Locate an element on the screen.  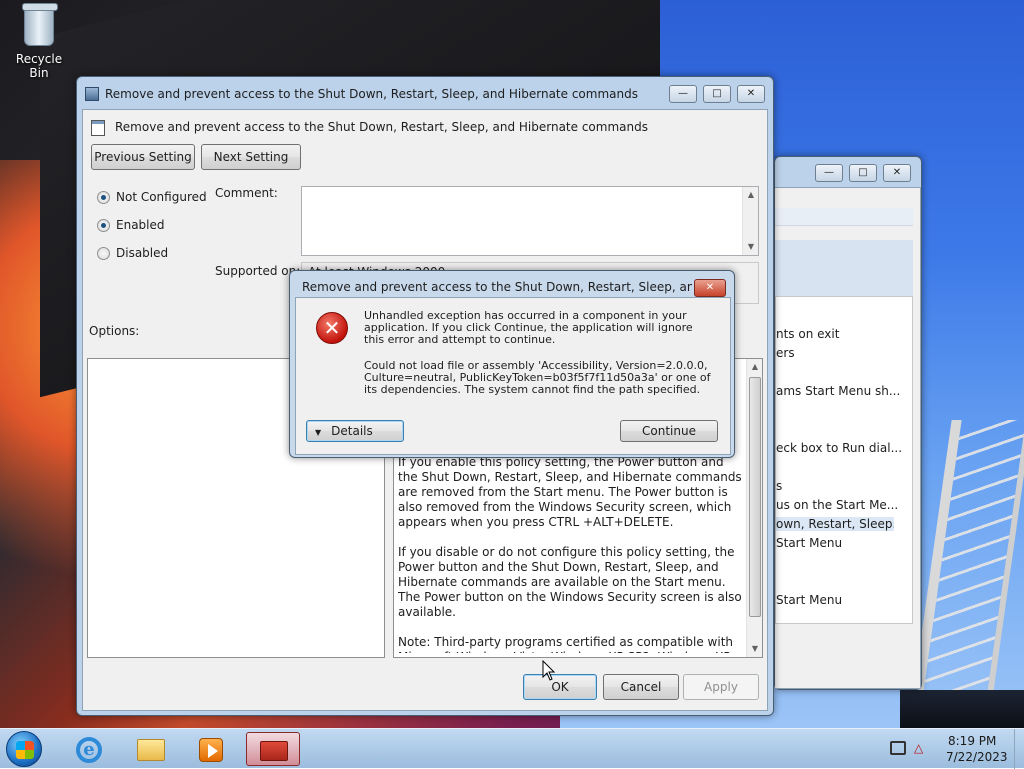
taskbar-media-player is located at coordinates (211, 749).